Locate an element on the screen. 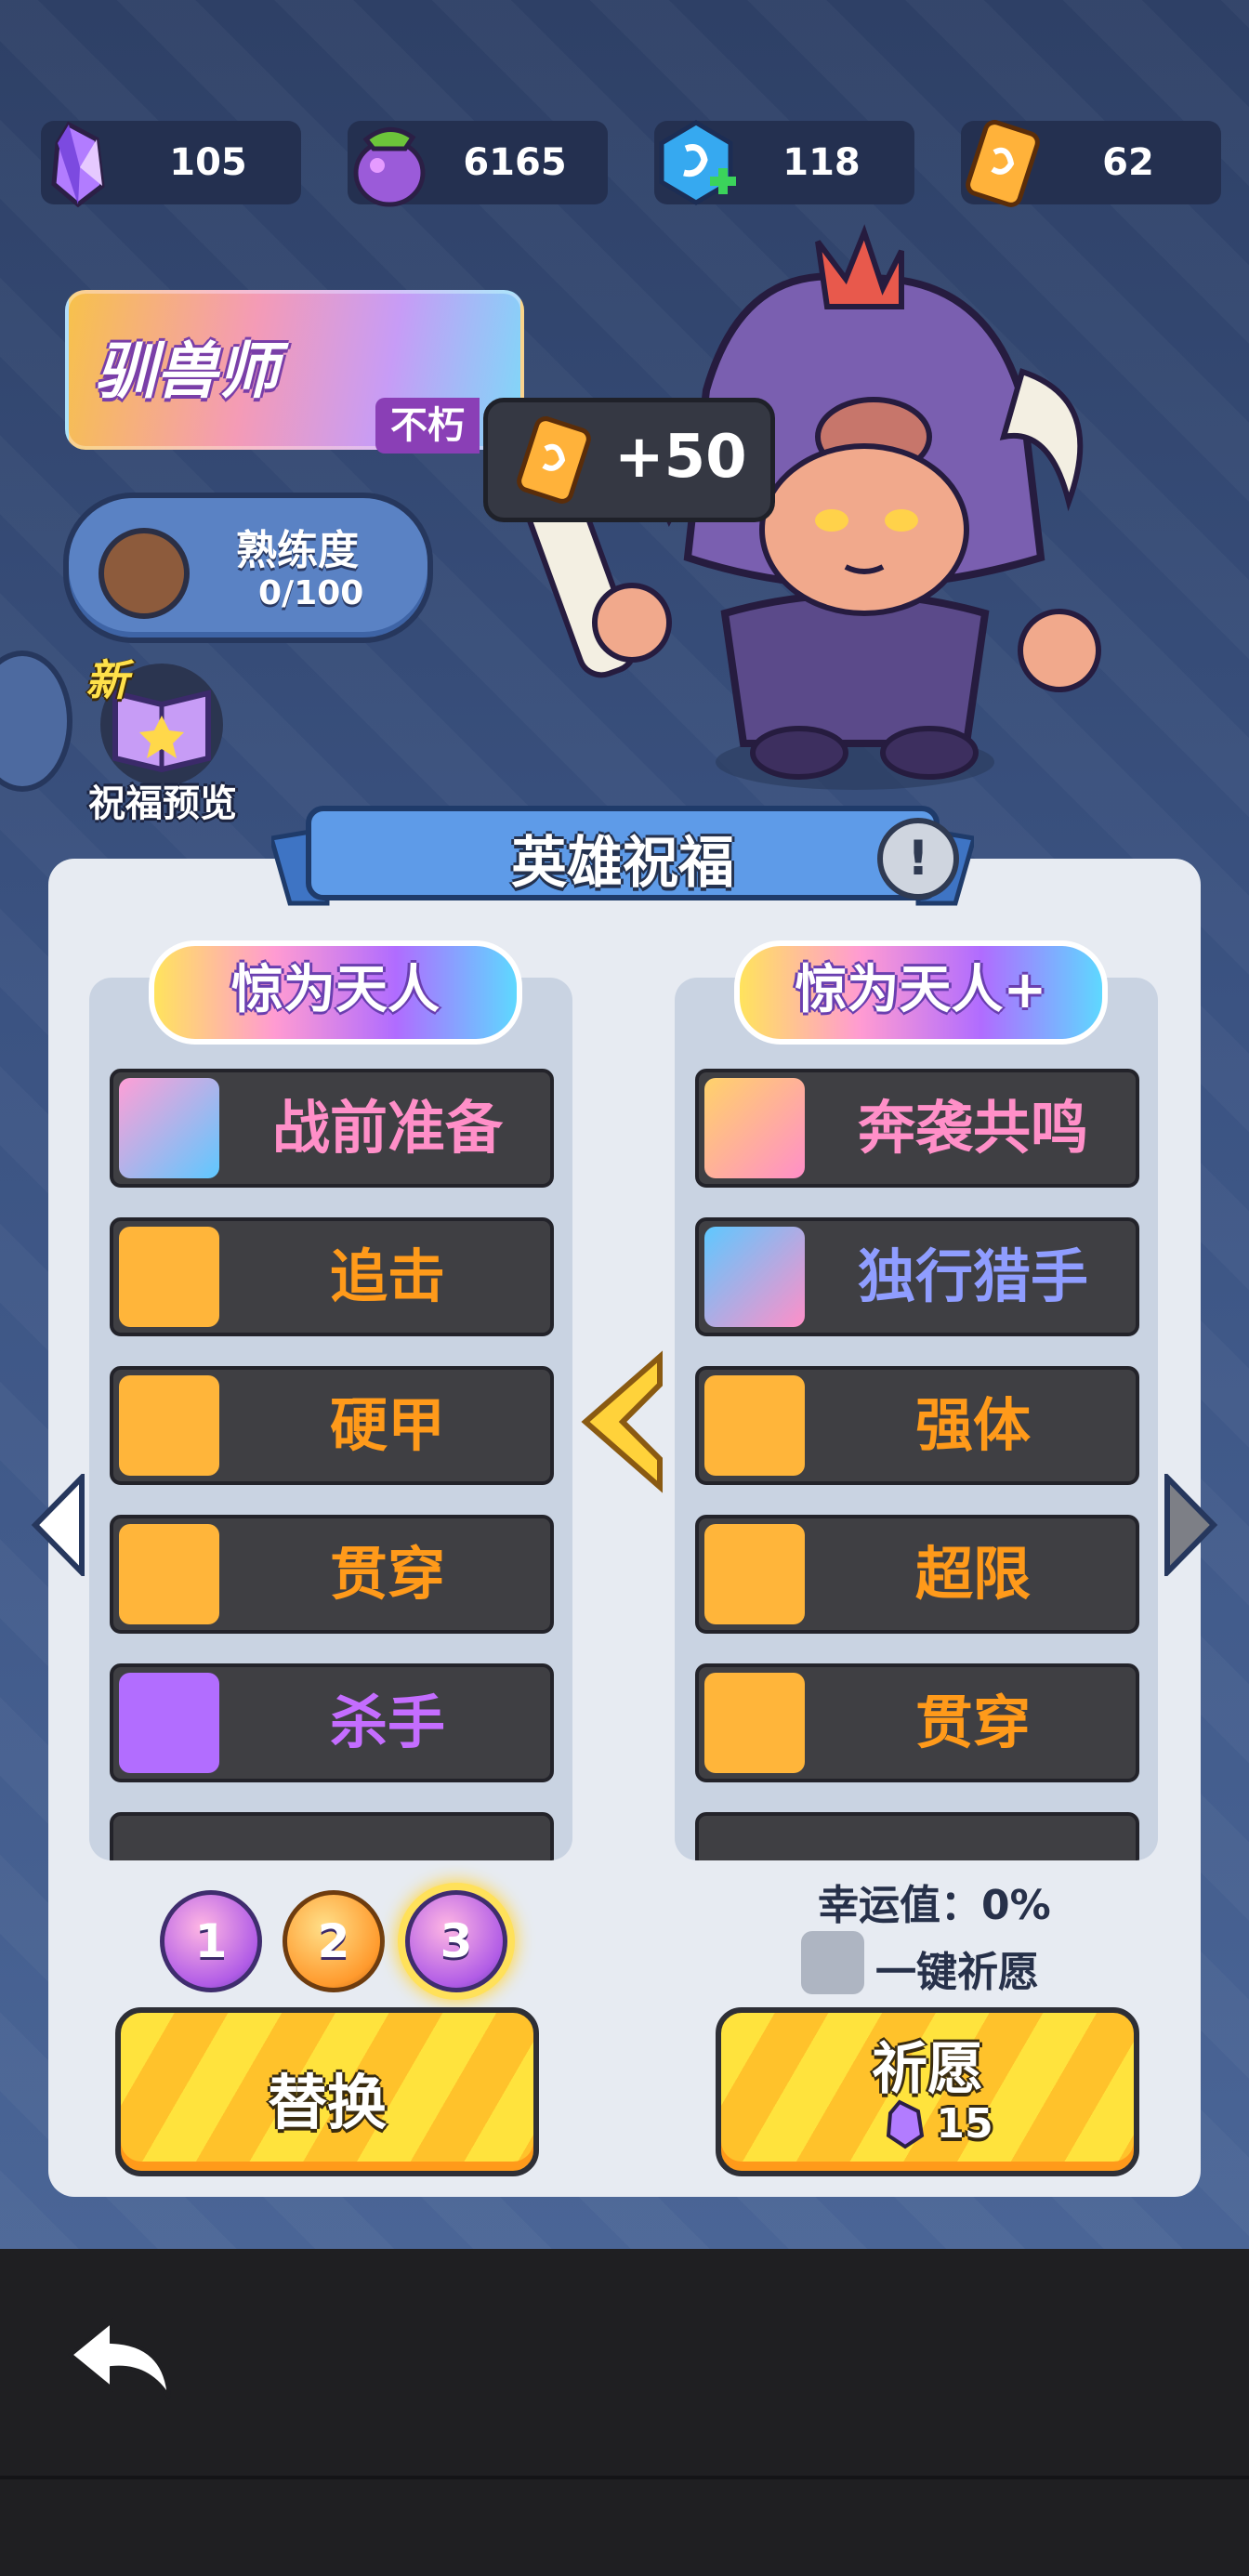  blessing-item: 杀手 is located at coordinates (332, 1722).